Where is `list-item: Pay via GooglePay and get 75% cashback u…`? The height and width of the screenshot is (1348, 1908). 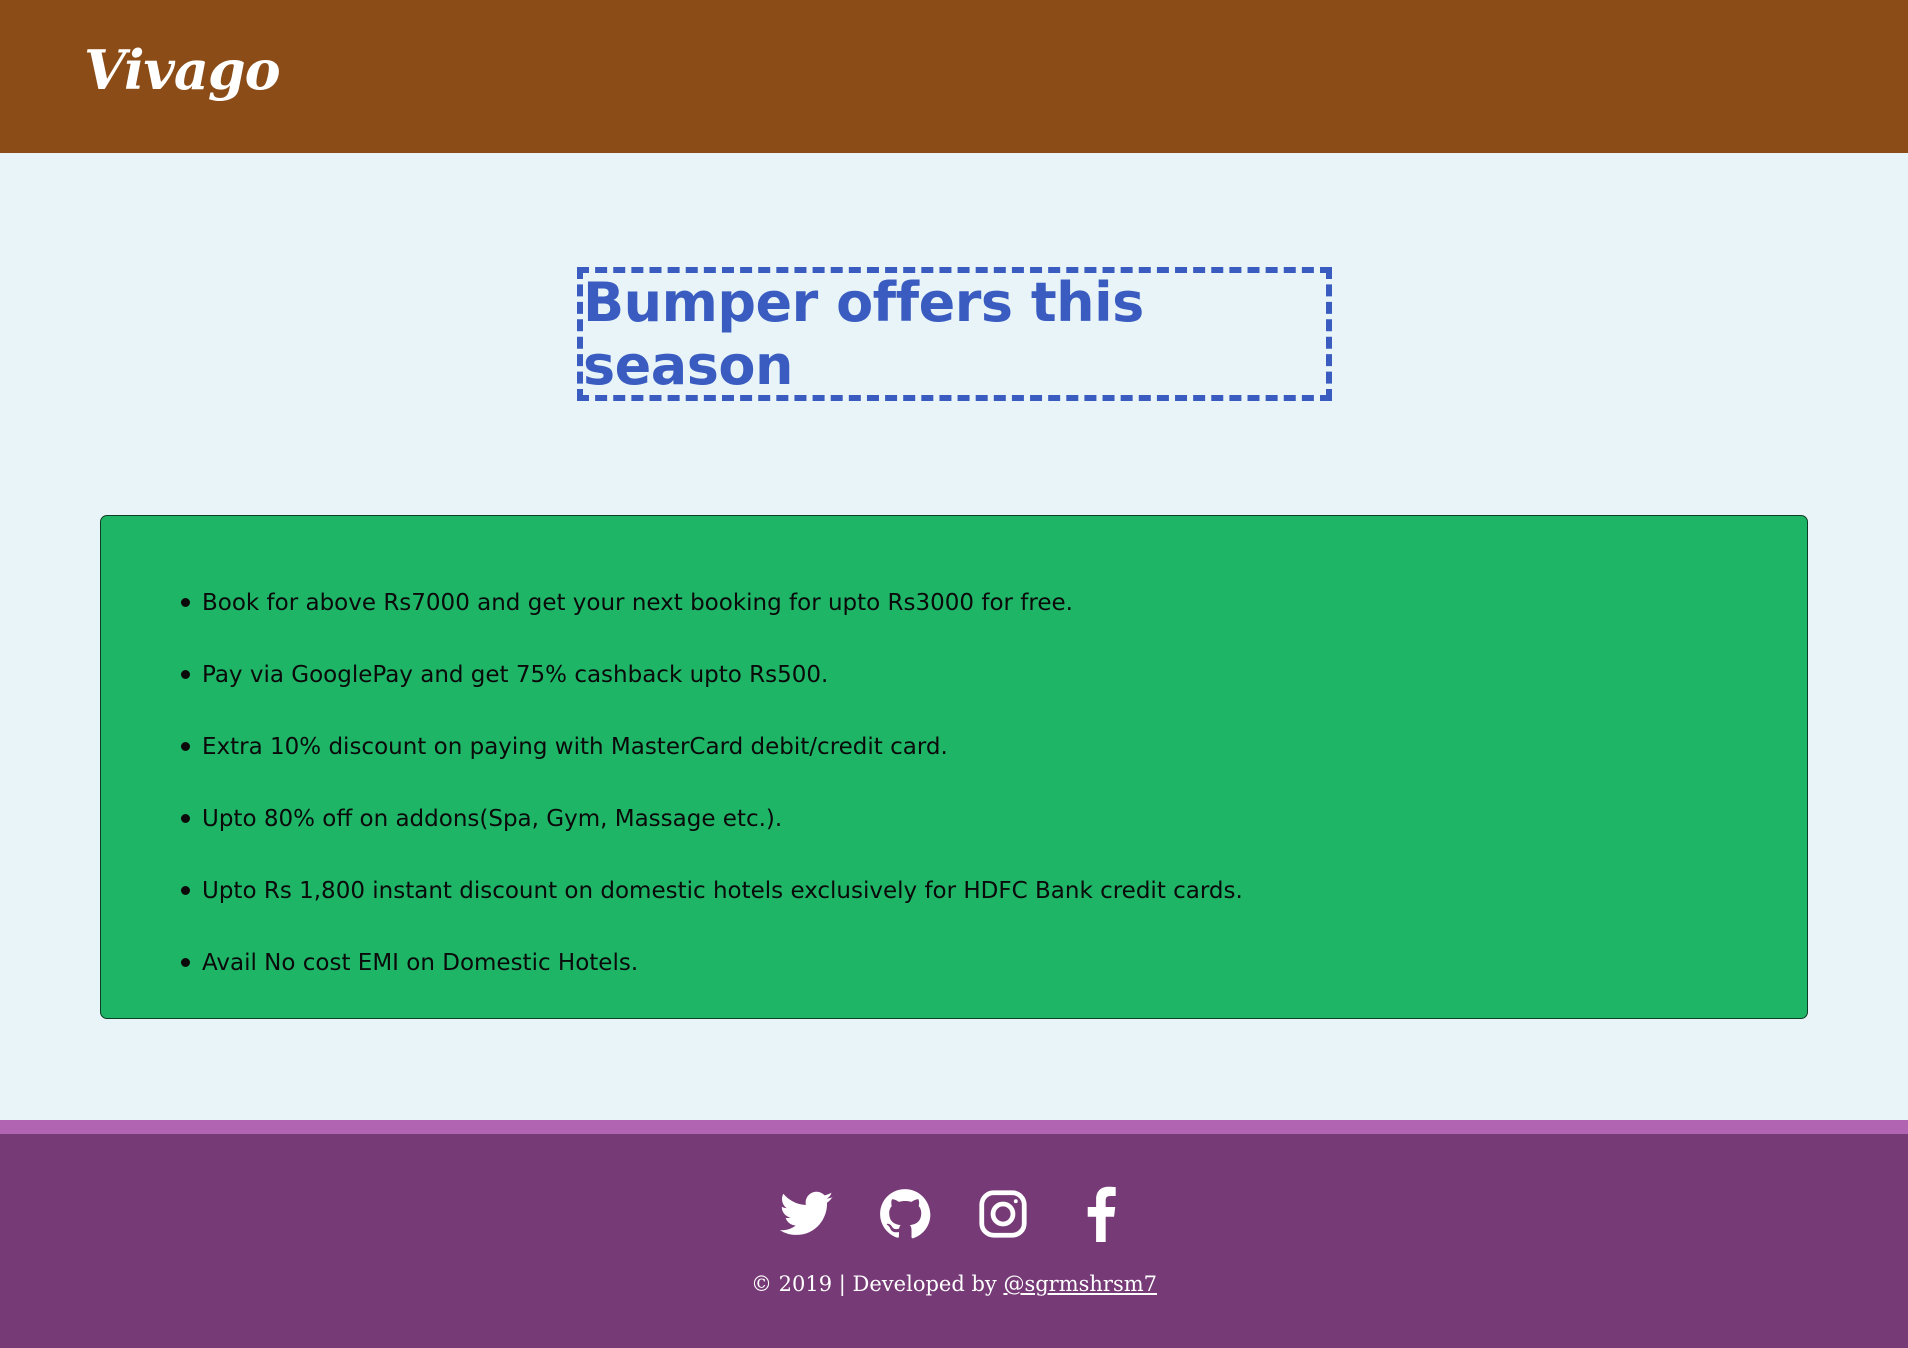
list-item: Pay via GooglePay and get 75% cashback u… is located at coordinates (712, 674).